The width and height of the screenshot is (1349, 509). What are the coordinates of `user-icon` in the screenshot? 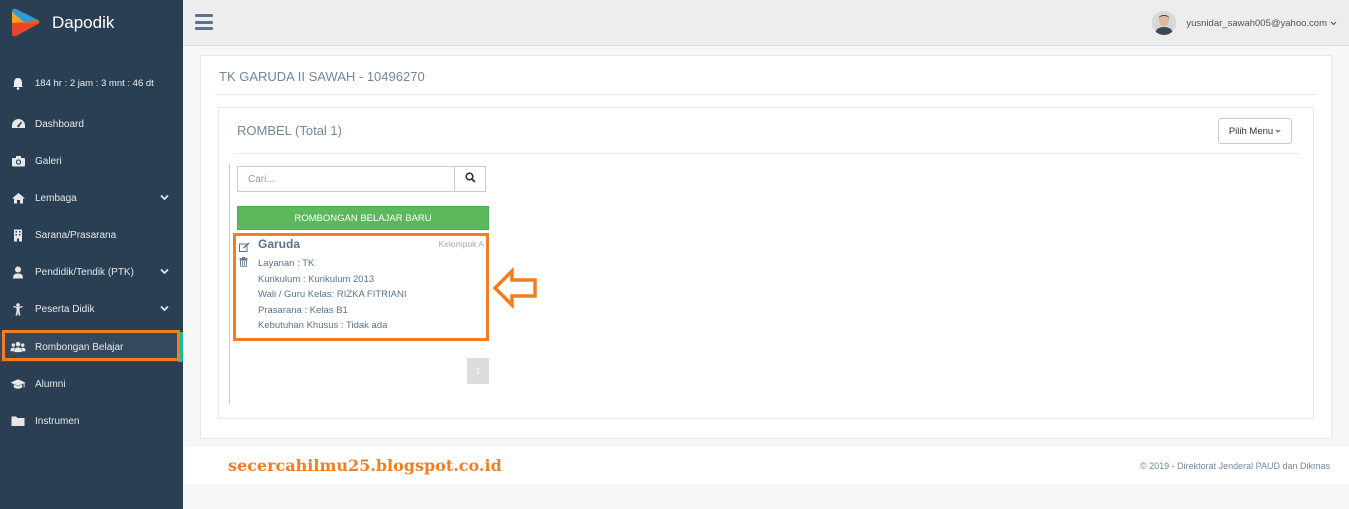 It's located at (18, 272).